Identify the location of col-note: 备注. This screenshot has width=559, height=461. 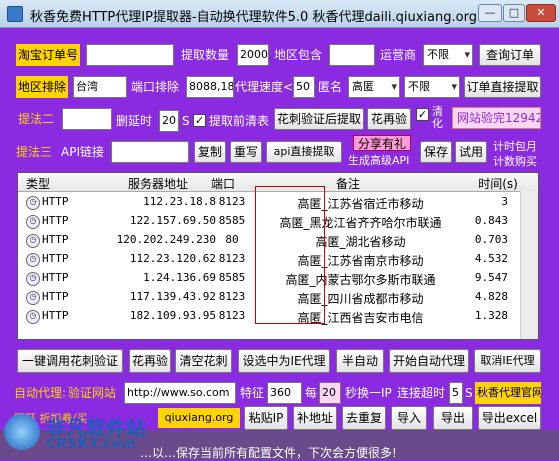
(348, 183).